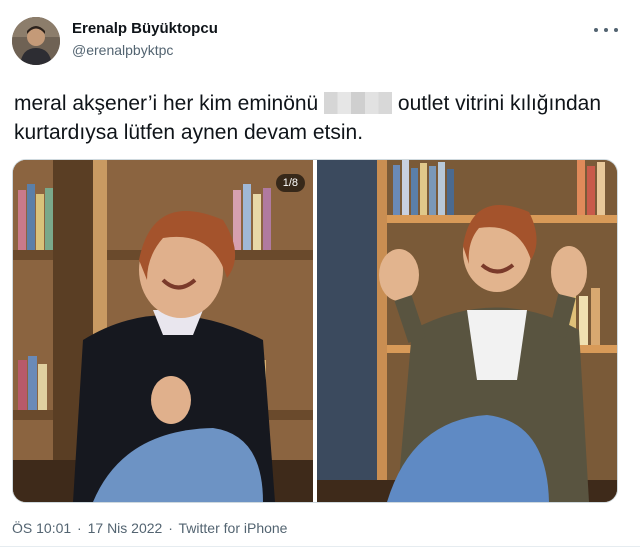  I want to click on redacted-blur, so click(358, 103).